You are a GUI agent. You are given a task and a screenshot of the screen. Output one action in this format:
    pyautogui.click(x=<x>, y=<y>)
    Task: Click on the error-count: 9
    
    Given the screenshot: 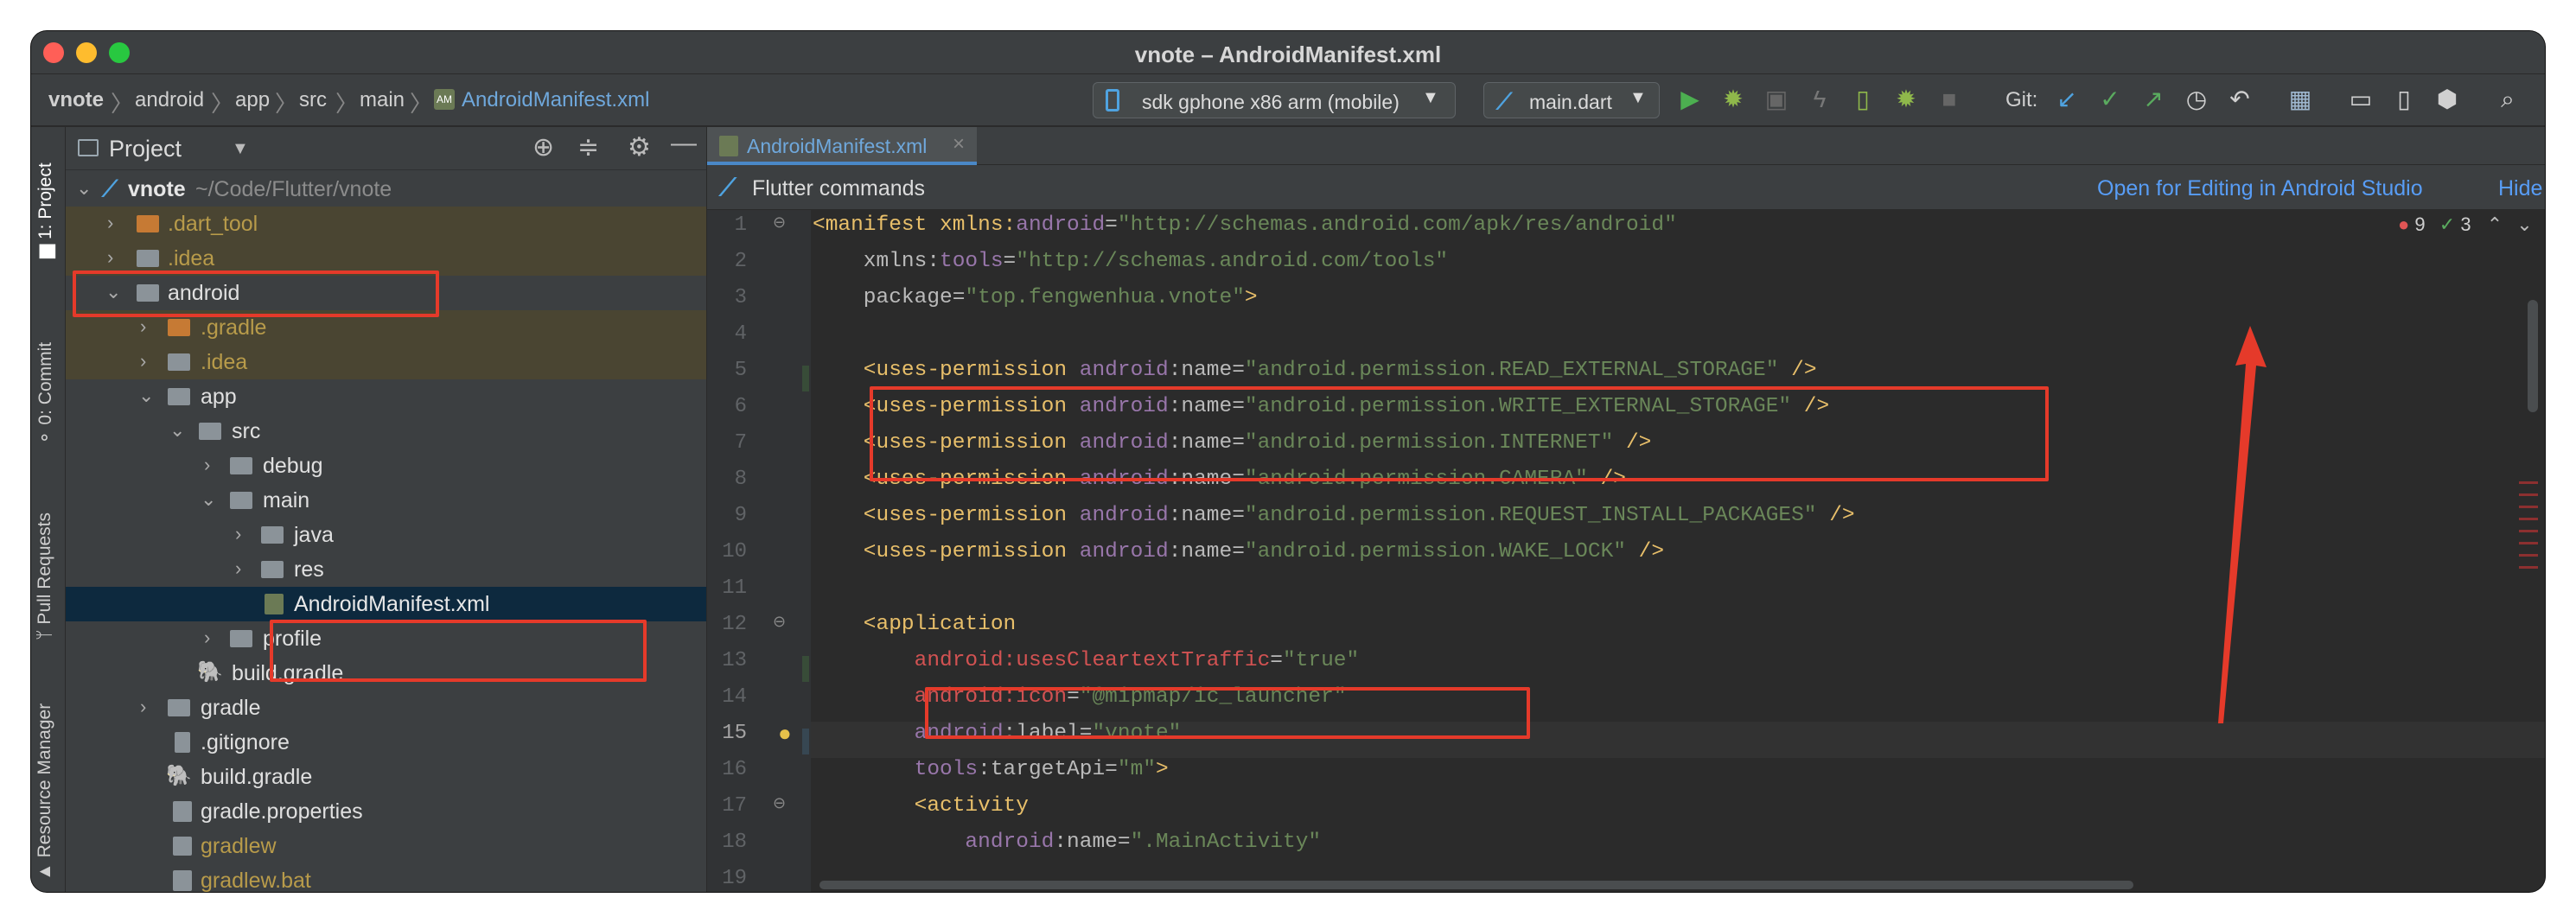 What is the action you would take?
    pyautogui.click(x=2420, y=224)
    